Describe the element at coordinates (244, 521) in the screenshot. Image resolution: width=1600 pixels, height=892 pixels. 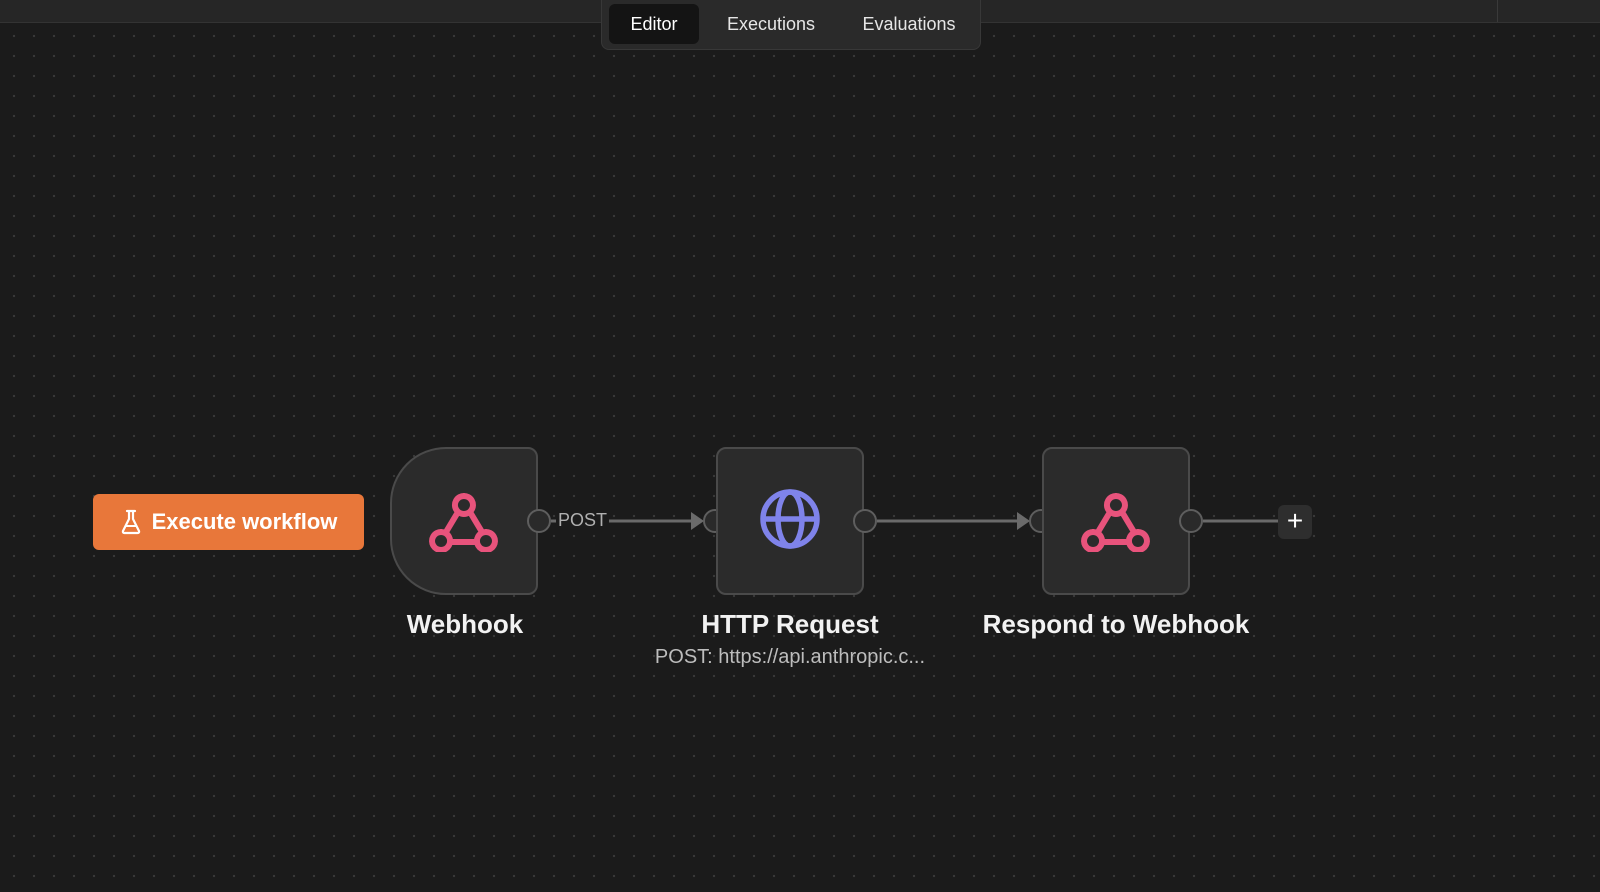
I see `execute-workflow-label: Execute workflow` at that location.